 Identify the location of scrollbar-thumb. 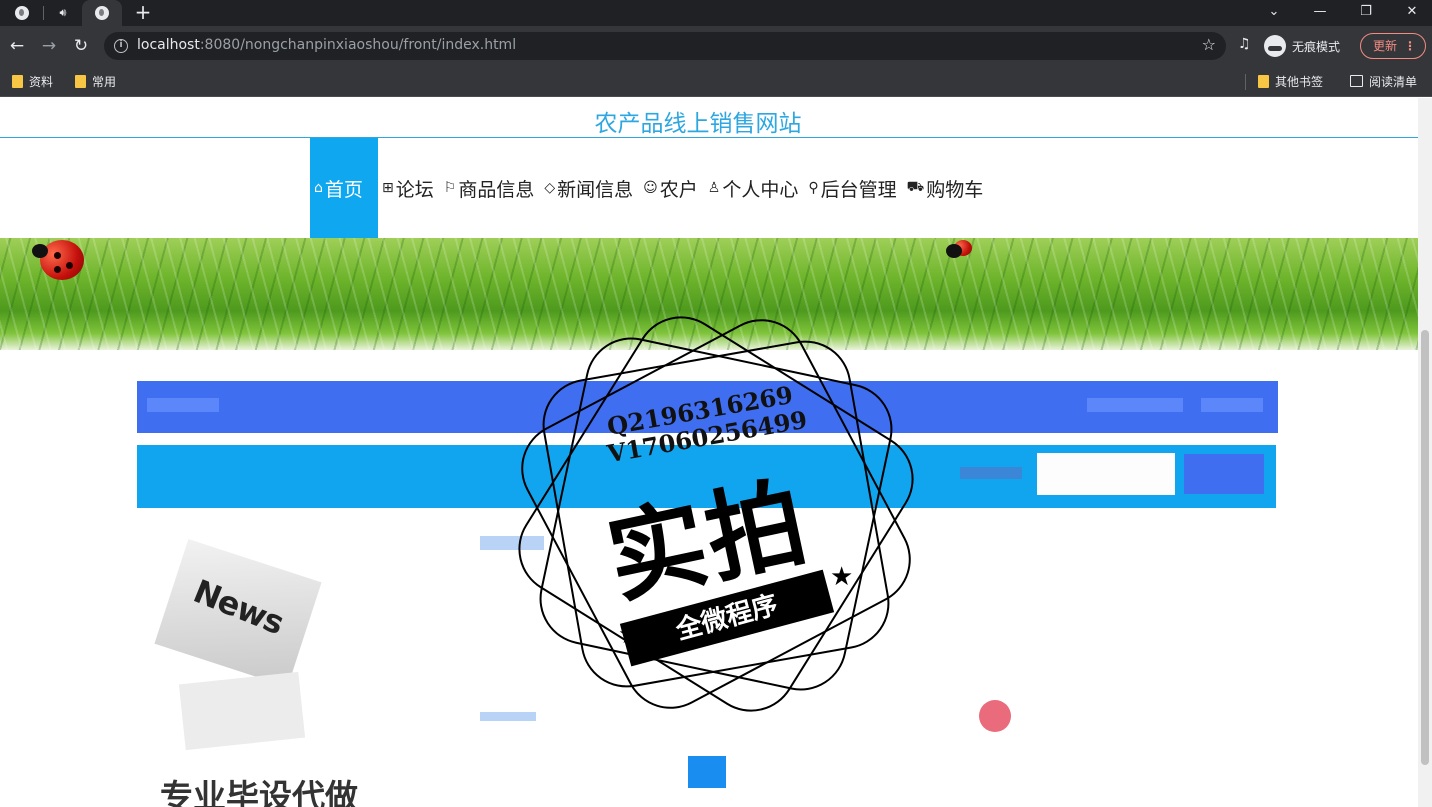
(1425, 547).